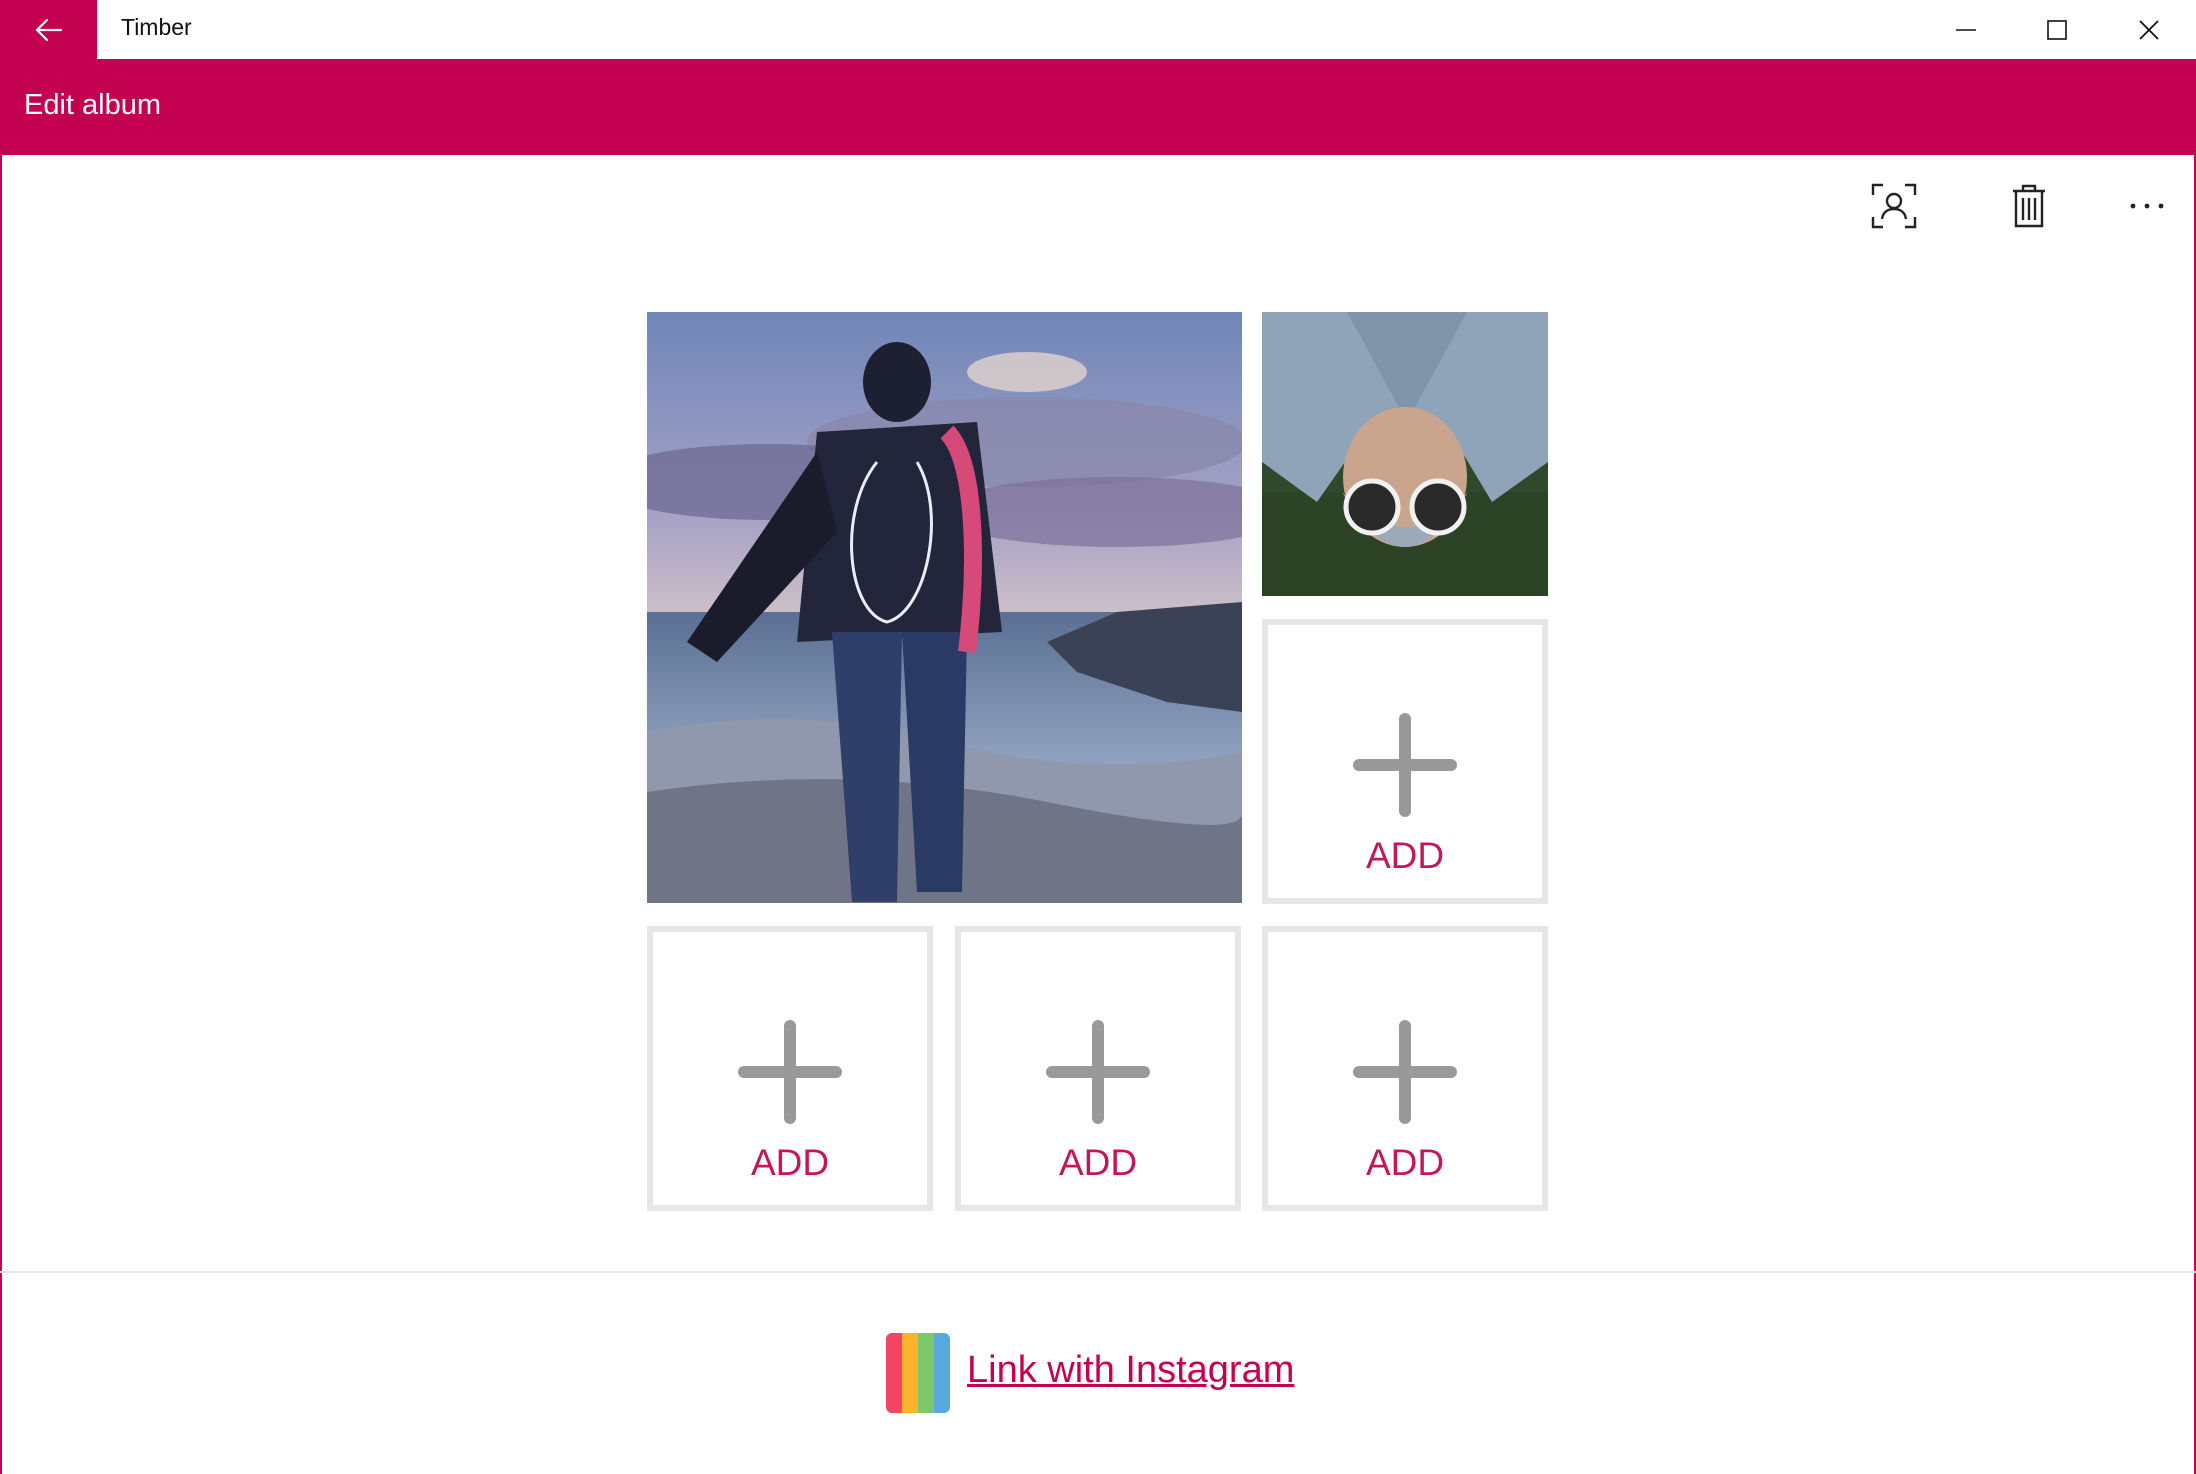  I want to click on more-options-button, so click(2147, 206).